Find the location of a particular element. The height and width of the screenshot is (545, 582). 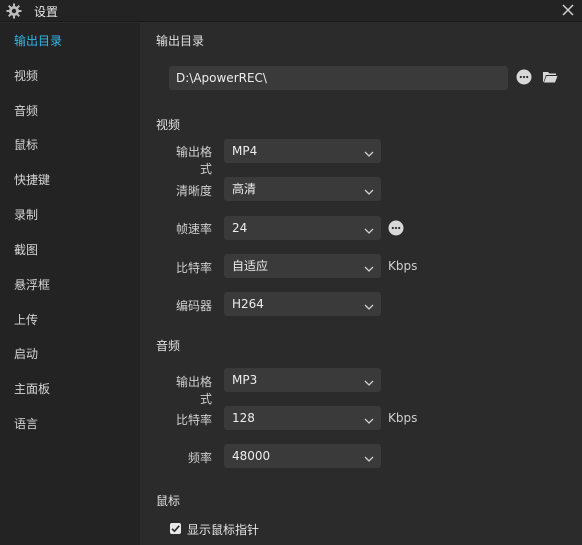

check-icon is located at coordinates (175, 529).